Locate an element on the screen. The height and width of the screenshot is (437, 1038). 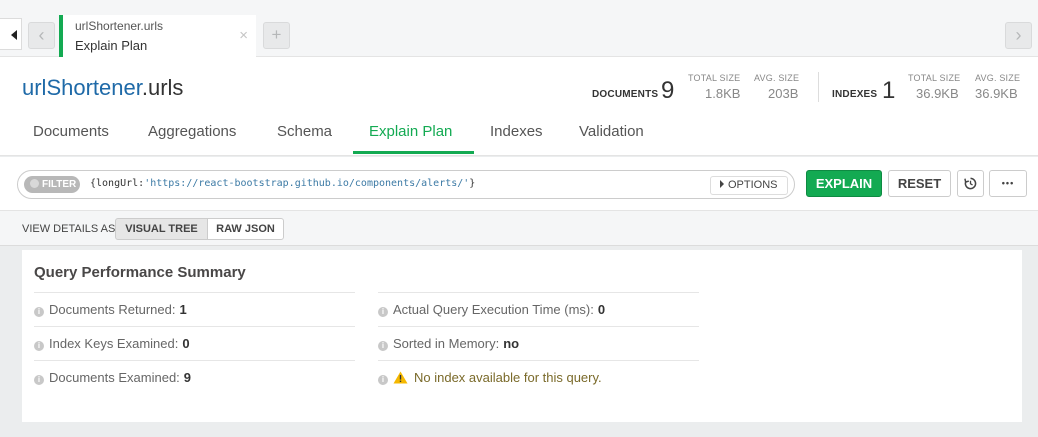
back-arrow-icon: ‹ is located at coordinates (41, 35).